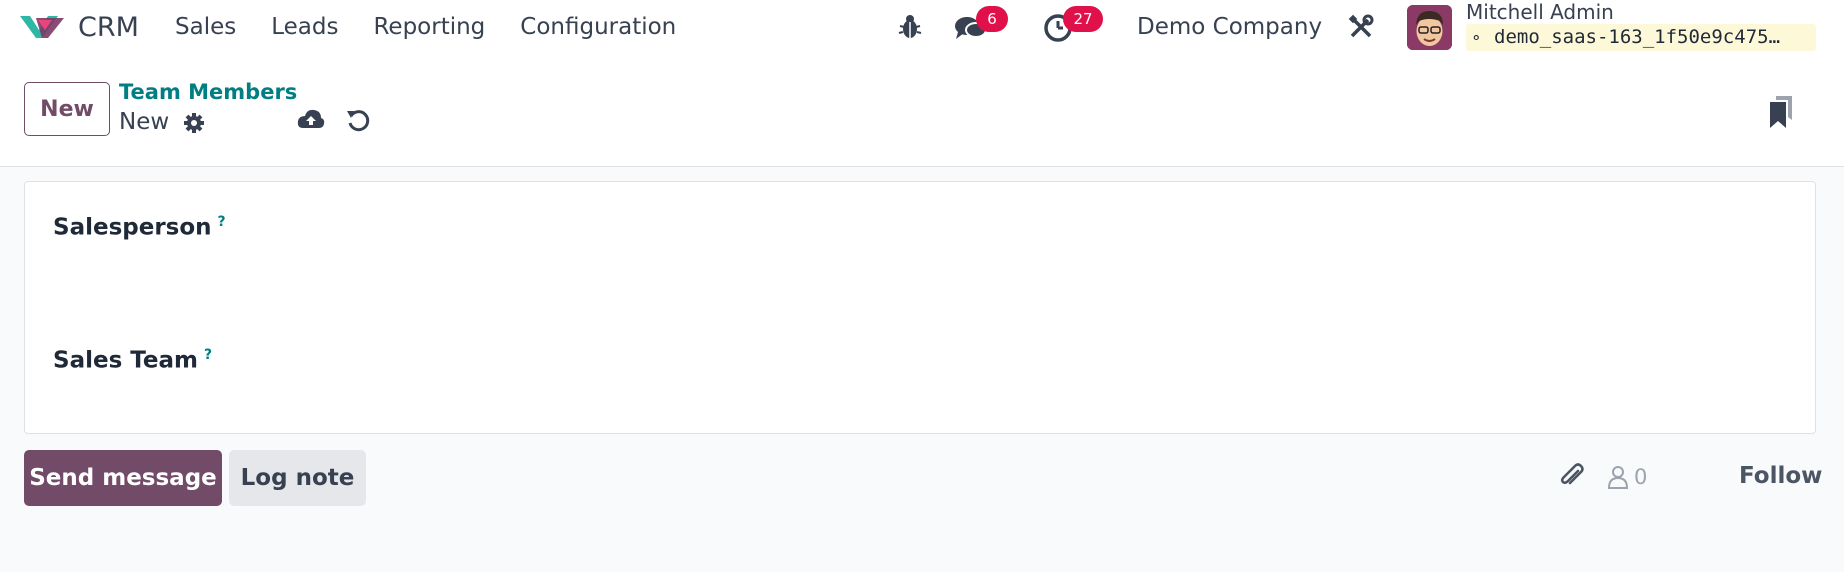 The image size is (1844, 572). I want to click on salesperson-field-label: Salesperson?, so click(139, 227).